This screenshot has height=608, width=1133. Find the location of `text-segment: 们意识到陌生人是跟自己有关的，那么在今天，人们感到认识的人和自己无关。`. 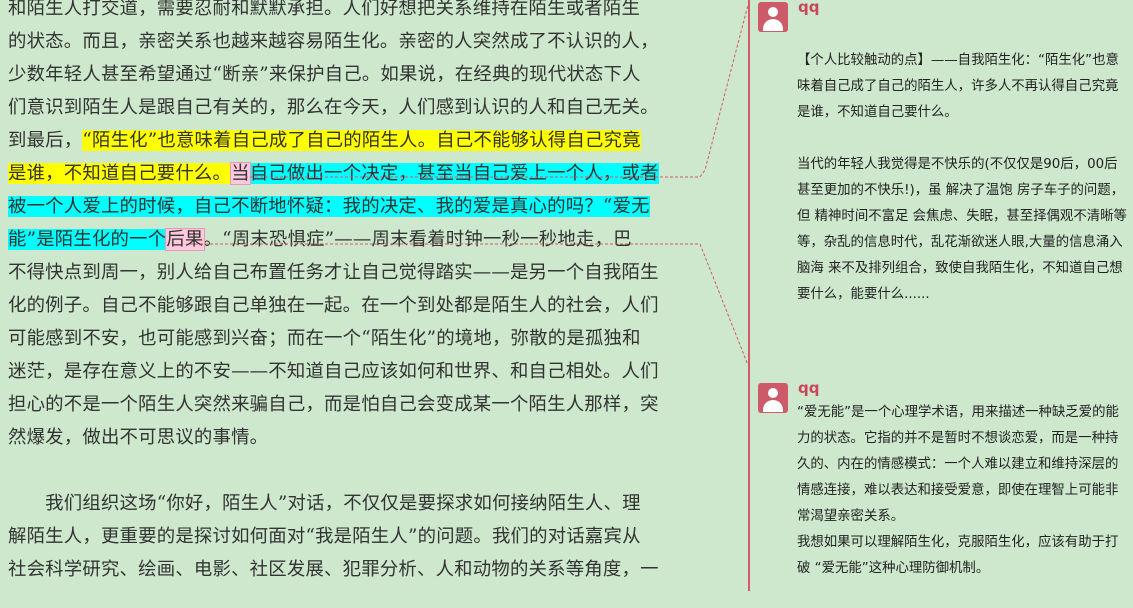

text-segment: 们意识到陌生人是跟自己有关的，那么在今天，人们感到认识的人和自己无关。 is located at coordinates (333, 107).